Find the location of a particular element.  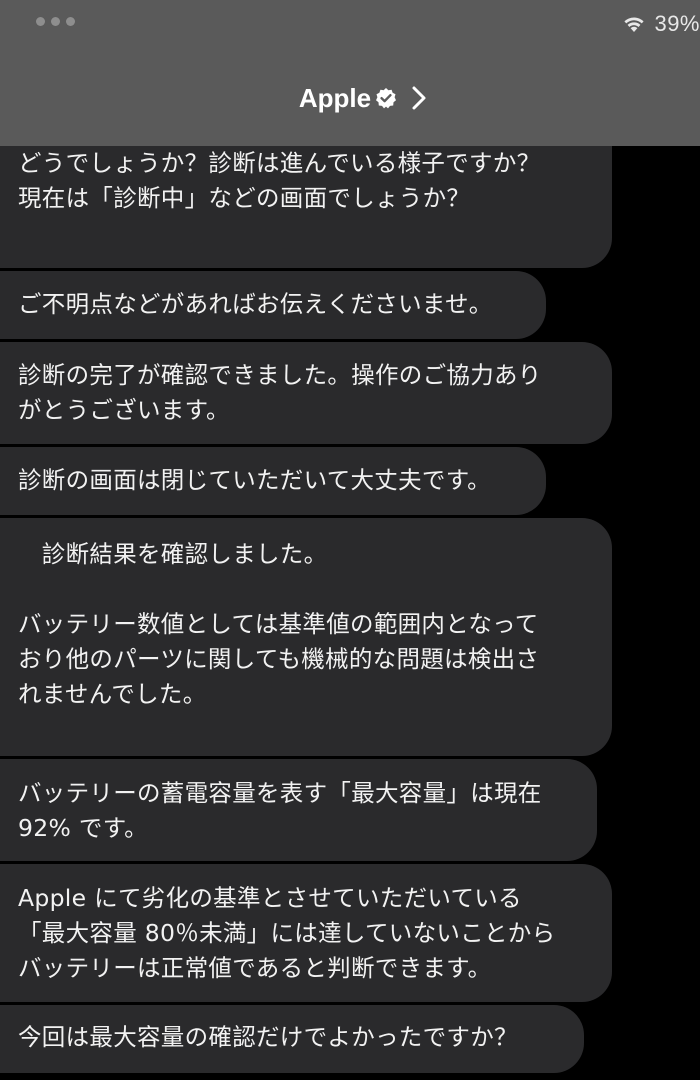

message-bubble: バッテリーの蓄電容量を表す「最大容量」は現在 92% です。 is located at coordinates (298, 810).